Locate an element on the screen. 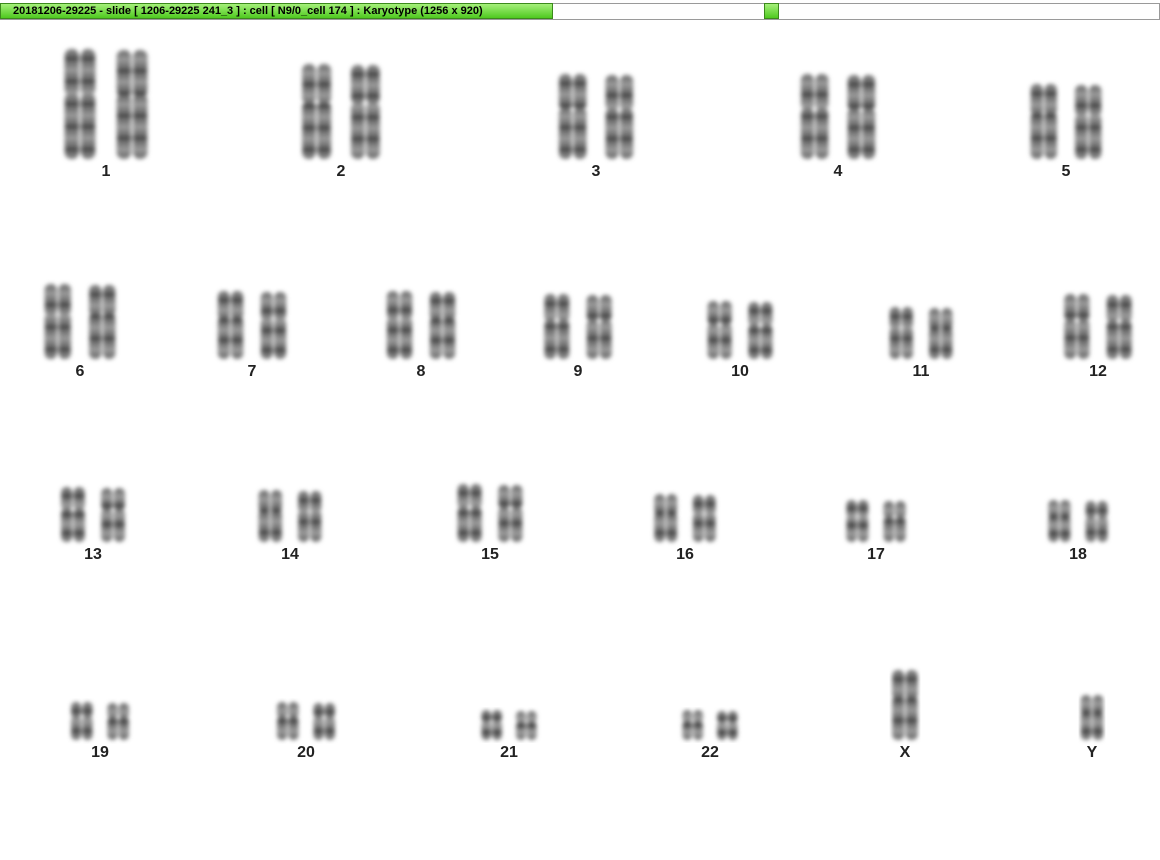 The height and width of the screenshot is (860, 1160). title-bar-rule is located at coordinates (856, 11).